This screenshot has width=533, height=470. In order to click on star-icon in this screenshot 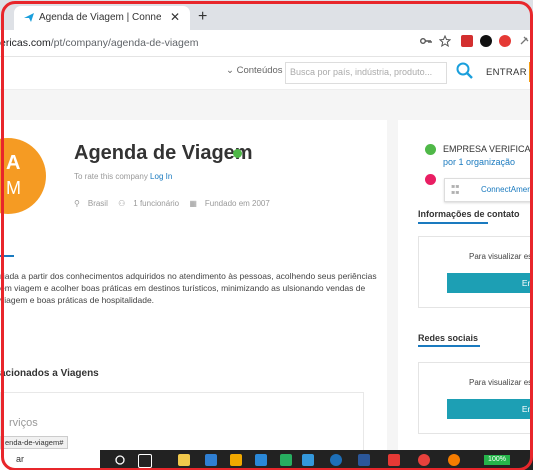, I will do `click(445, 41)`.